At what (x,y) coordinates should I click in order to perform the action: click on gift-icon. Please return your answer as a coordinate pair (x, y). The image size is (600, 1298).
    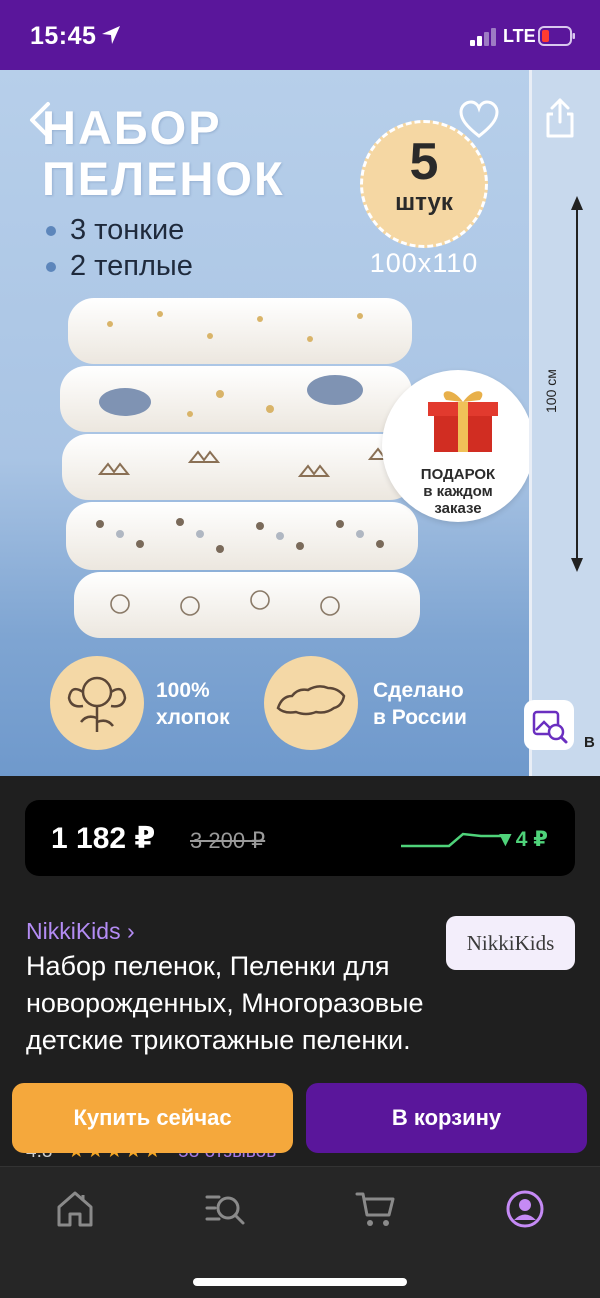
    Looking at the image, I should click on (463, 421).